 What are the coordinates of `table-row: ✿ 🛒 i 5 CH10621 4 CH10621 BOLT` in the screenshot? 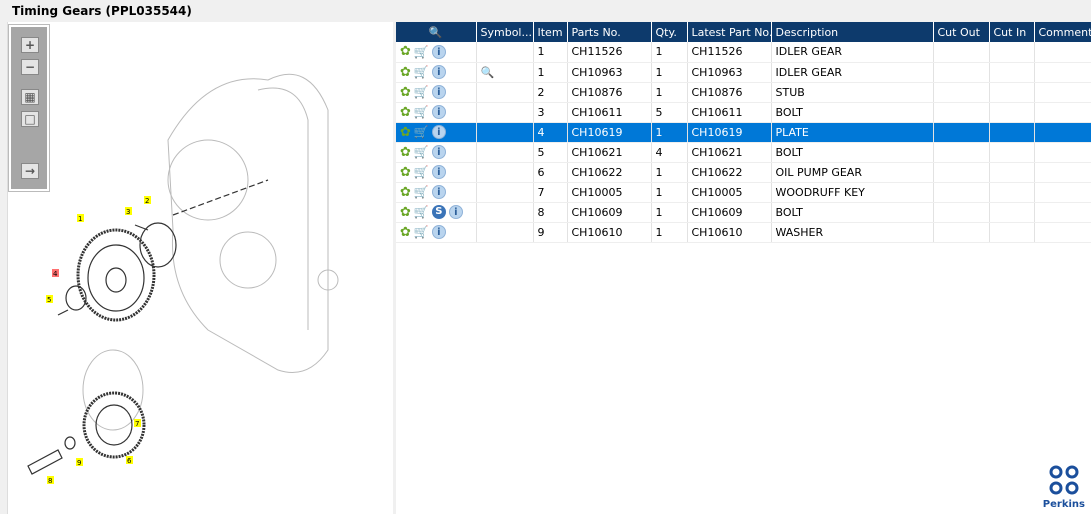 It's located at (743, 152).